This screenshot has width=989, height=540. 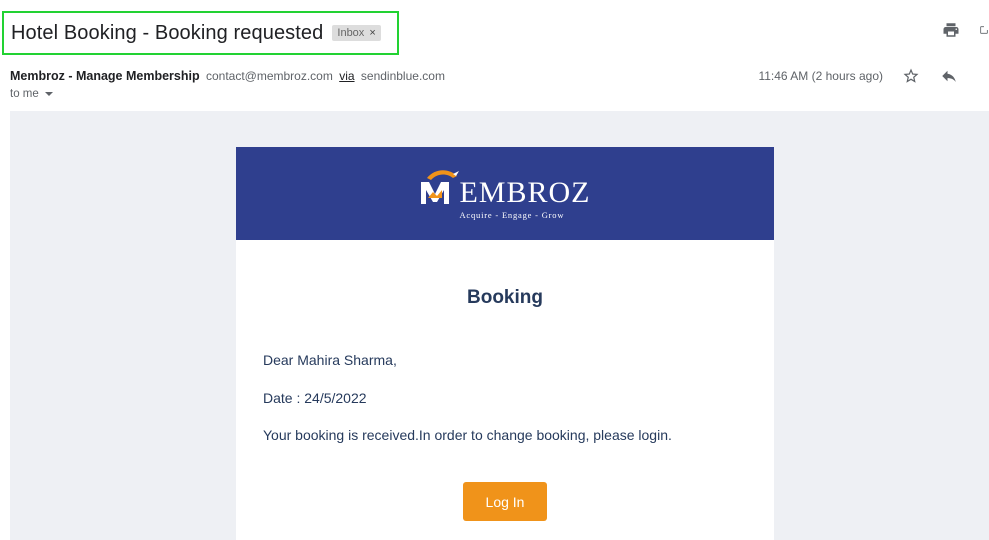 I want to click on star-icon, so click(x=911, y=76).